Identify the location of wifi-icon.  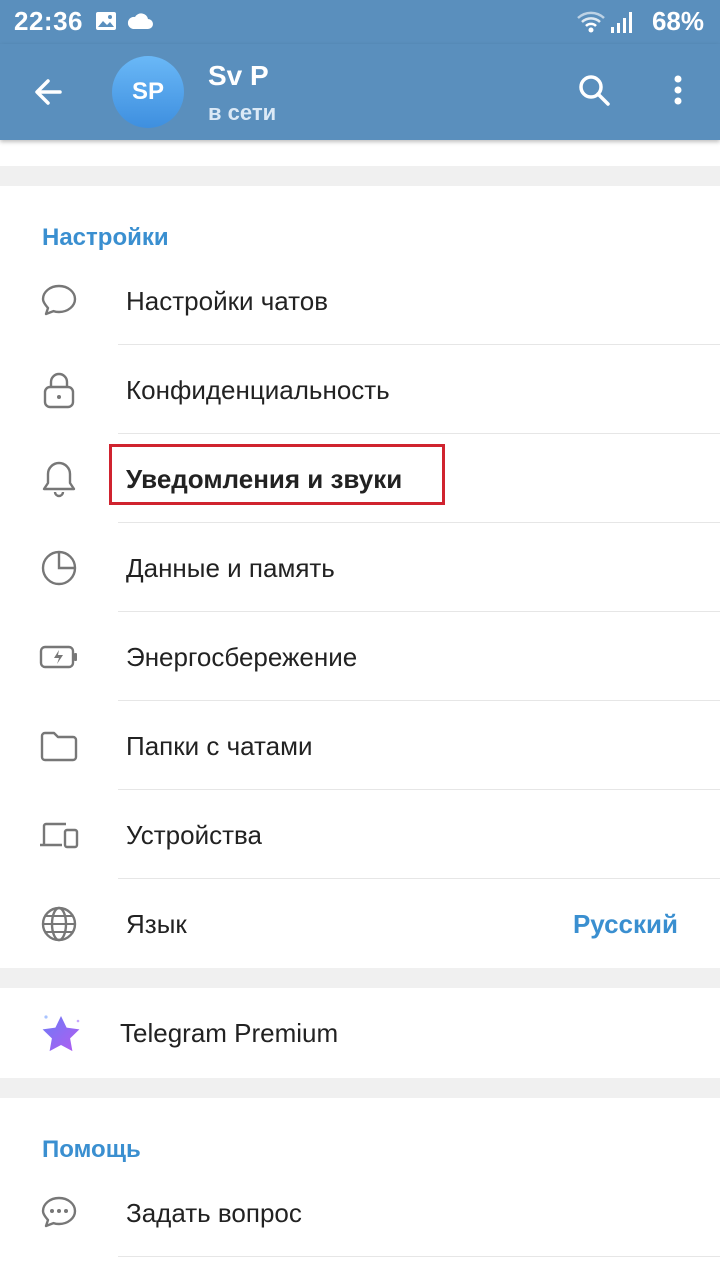
(591, 24).